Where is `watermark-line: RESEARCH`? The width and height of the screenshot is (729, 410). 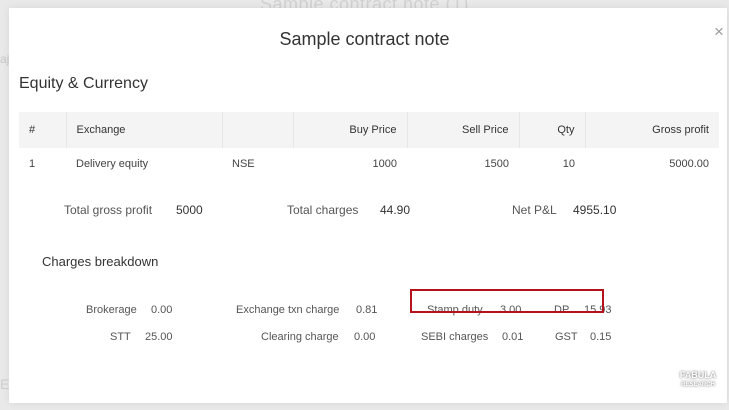
watermark-line: RESEARCH is located at coordinates (698, 385).